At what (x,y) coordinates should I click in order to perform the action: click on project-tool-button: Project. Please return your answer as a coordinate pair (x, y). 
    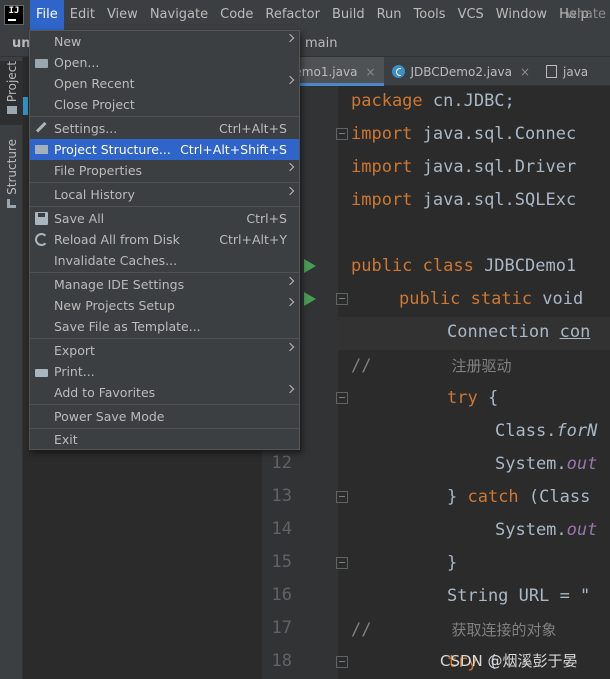
    Looking at the image, I should click on (11, 93).